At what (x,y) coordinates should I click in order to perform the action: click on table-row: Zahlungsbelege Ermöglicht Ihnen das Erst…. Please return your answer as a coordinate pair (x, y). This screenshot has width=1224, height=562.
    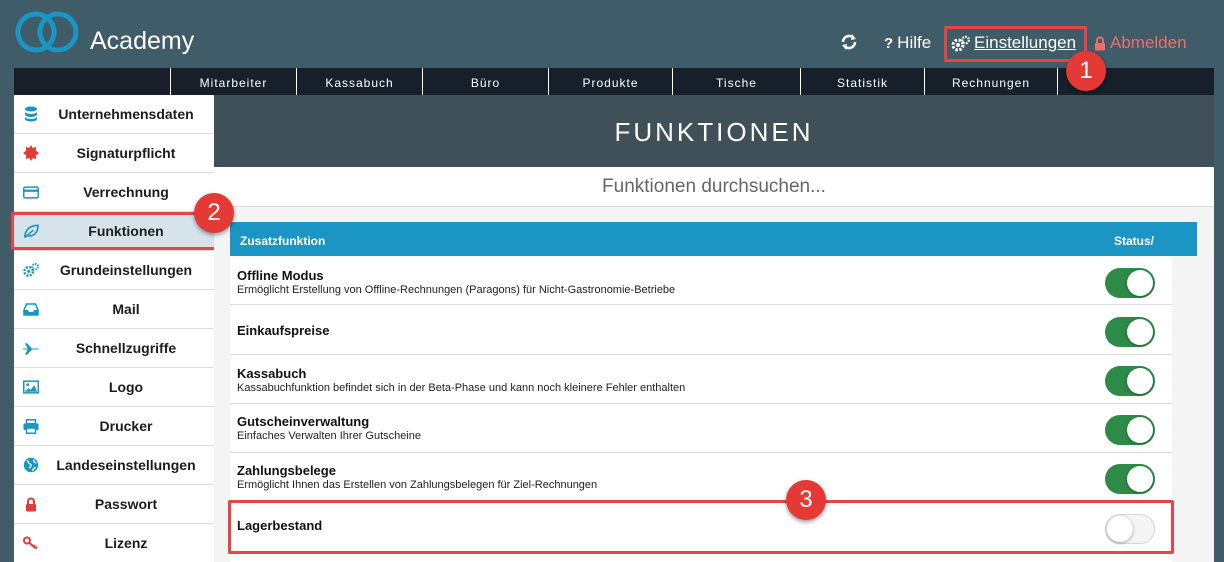
    Looking at the image, I should click on (701, 477).